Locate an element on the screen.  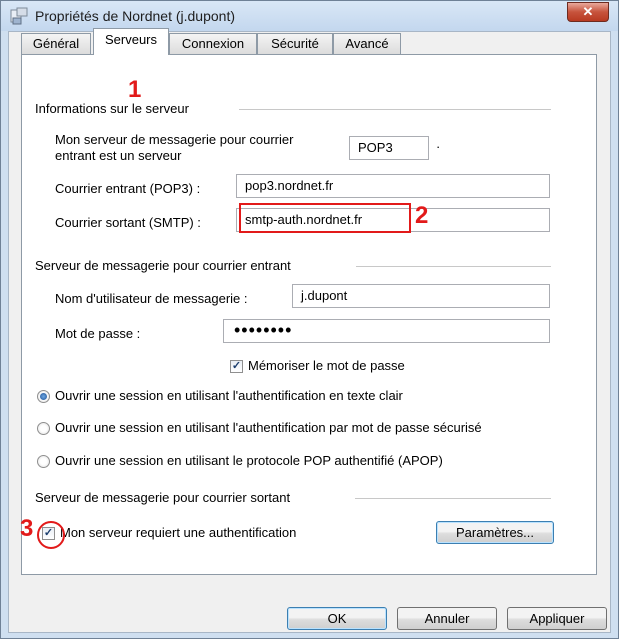
annotation-number-2: 2 is located at coordinates (422, 215).